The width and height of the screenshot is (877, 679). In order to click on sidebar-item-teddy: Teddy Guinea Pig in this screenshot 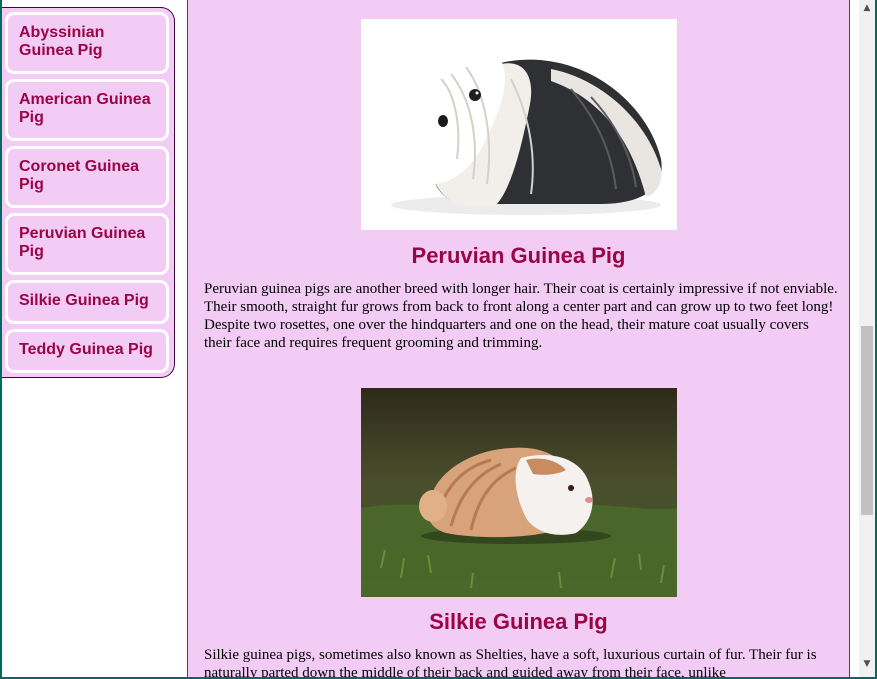, I will do `click(87, 351)`.